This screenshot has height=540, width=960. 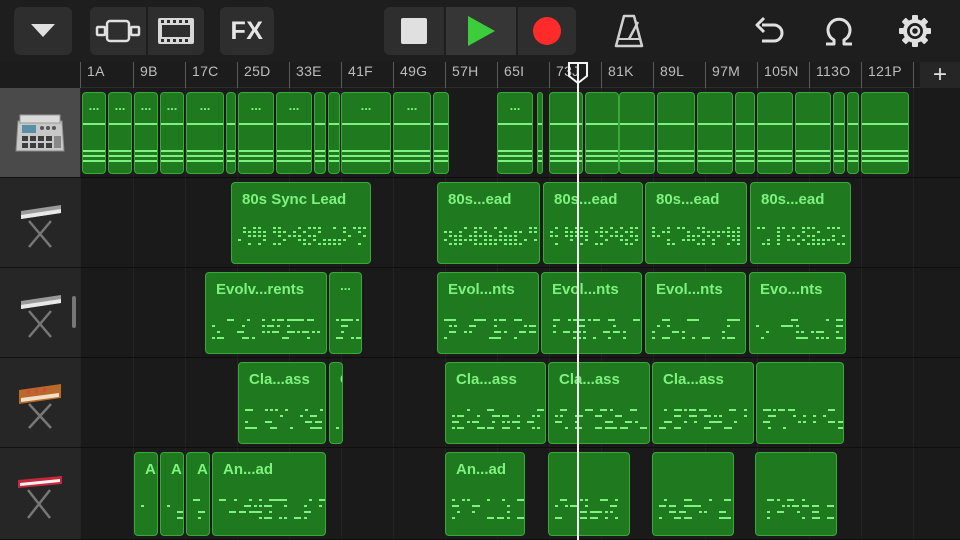 What do you see at coordinates (578, 73) in the screenshot?
I see `playhead-handle` at bounding box center [578, 73].